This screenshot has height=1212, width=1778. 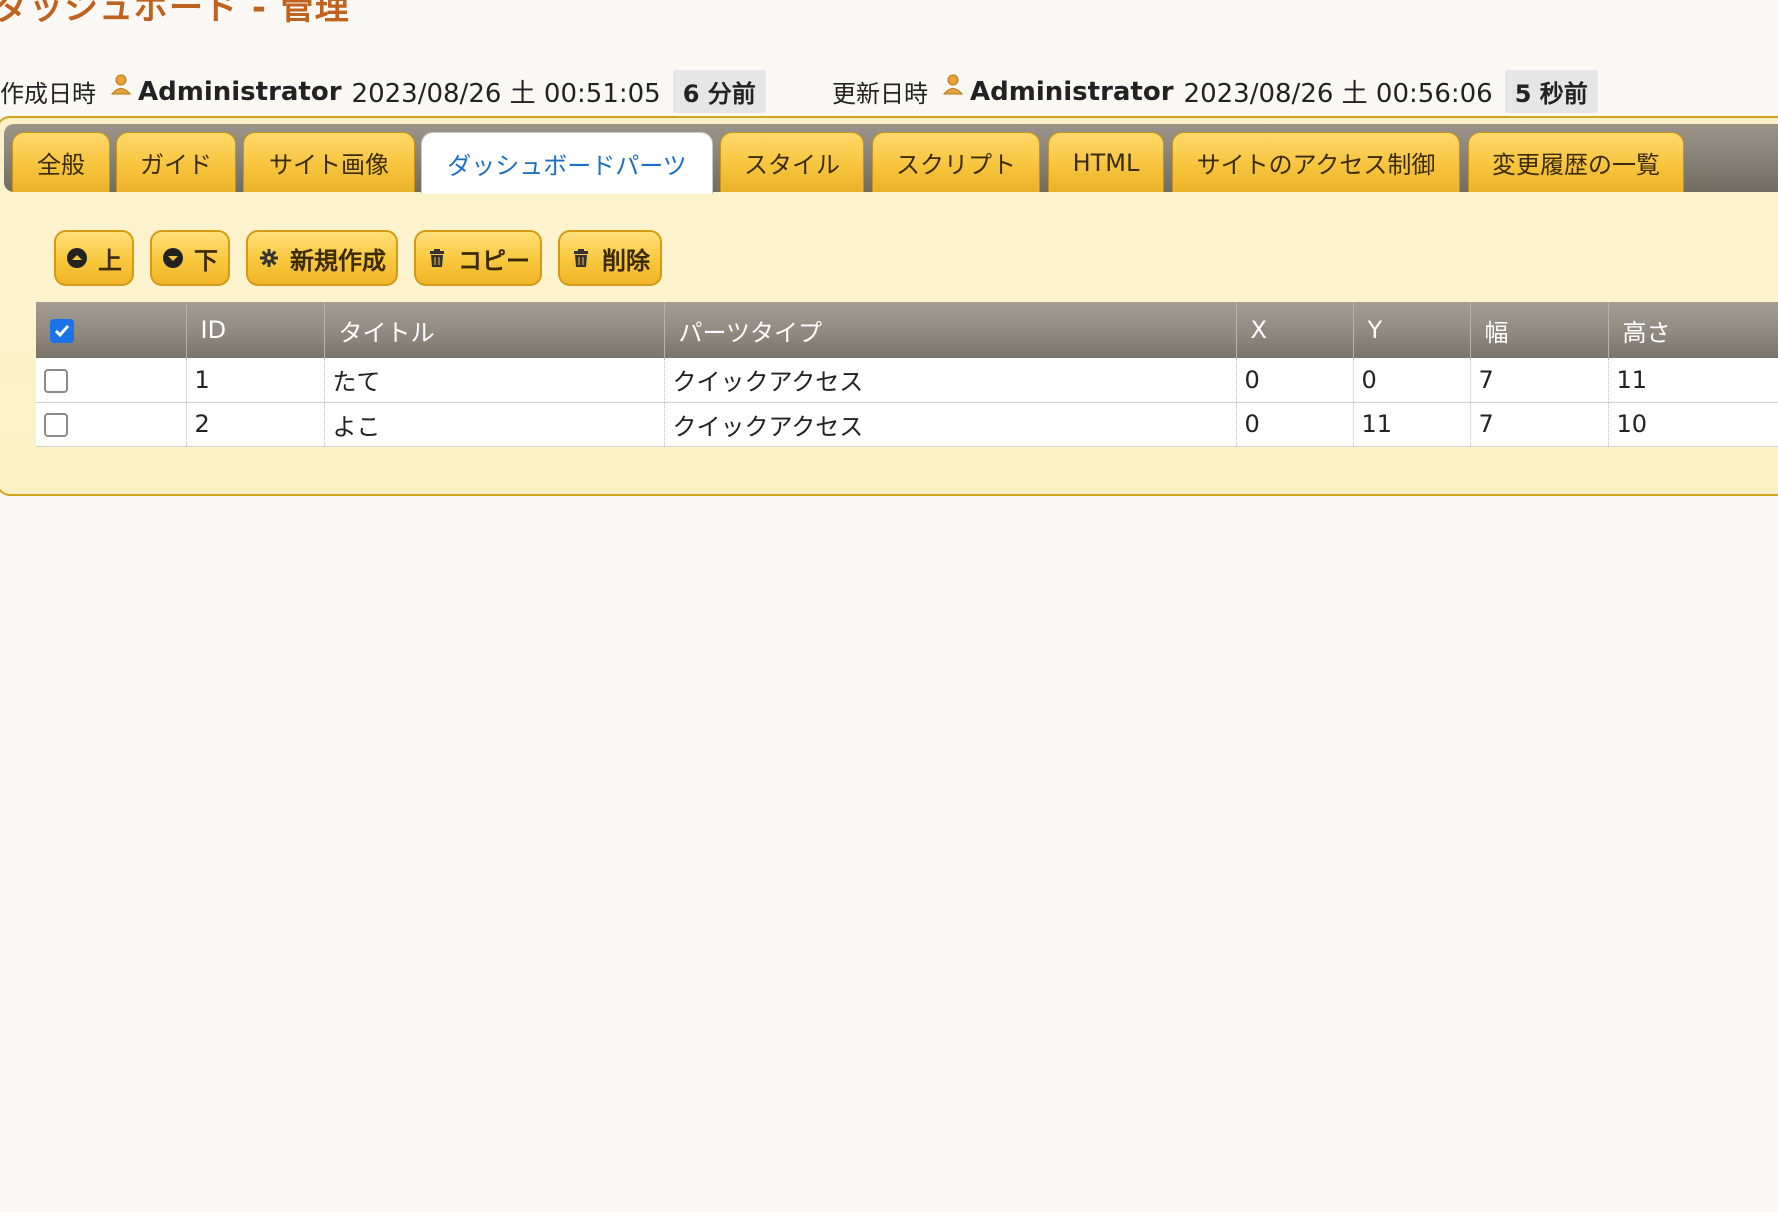 I want to click on move-up-label: 上, so click(x=110, y=260).